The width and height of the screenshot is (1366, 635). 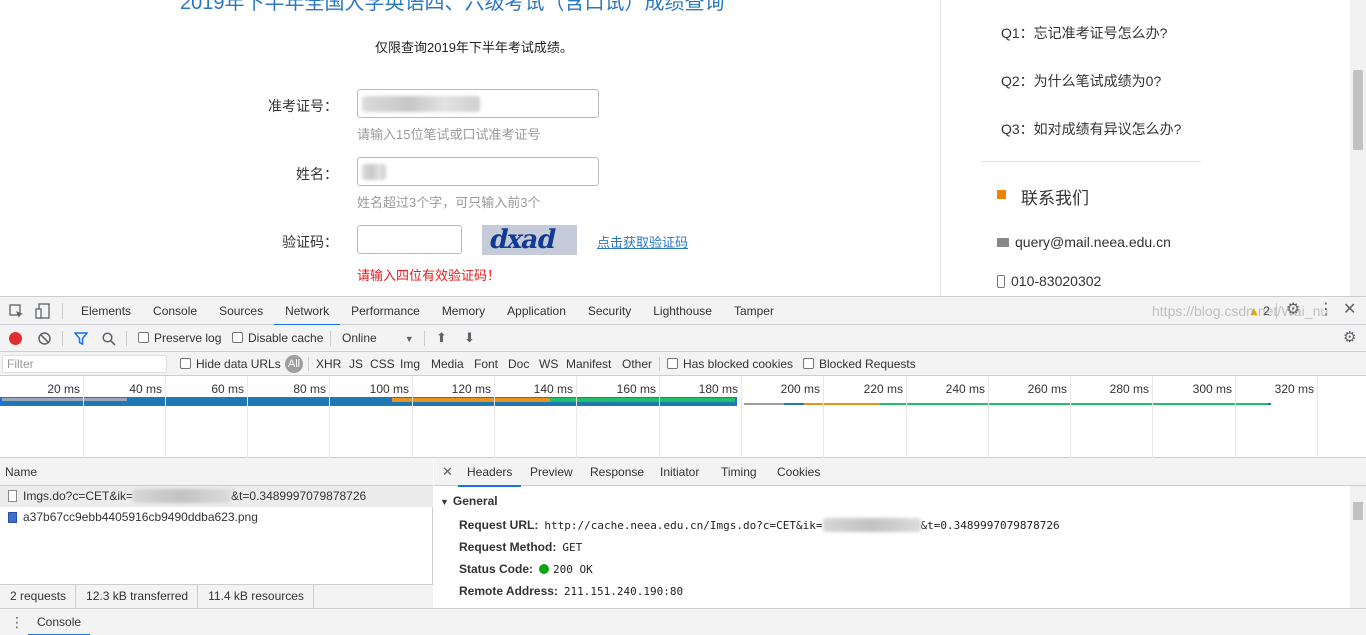 What do you see at coordinates (478, 103) in the screenshot?
I see `ticket-input` at bounding box center [478, 103].